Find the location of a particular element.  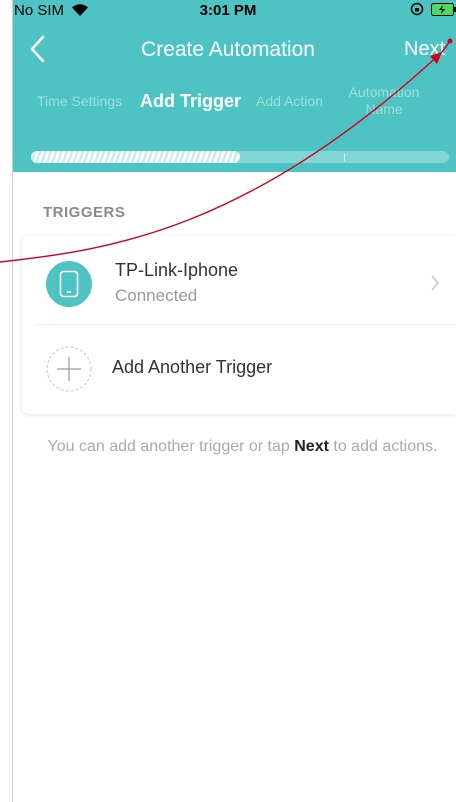

phone-icon is located at coordinates (69, 284).